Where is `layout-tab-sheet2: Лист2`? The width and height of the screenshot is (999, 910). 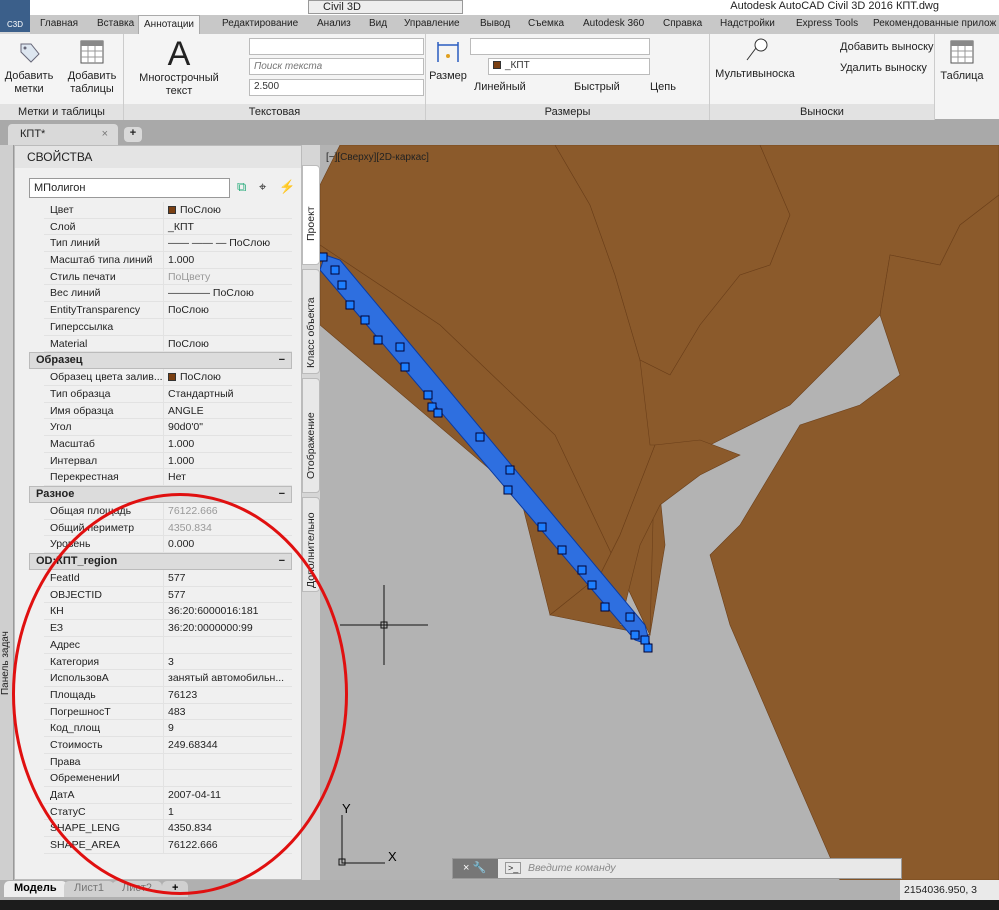
layout-tab-sheet2: Лист2 is located at coordinates (137, 889).